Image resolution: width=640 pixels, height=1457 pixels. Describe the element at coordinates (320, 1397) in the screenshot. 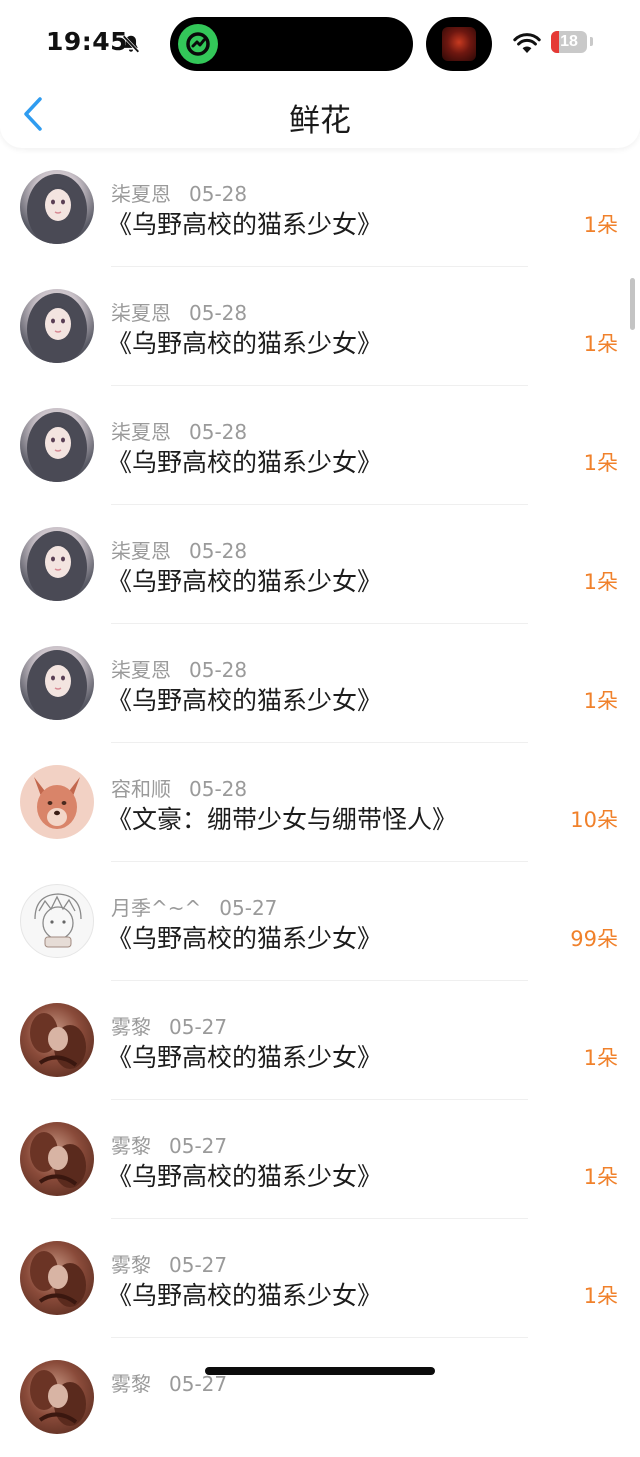

I see `list-item: 雾黎 05-27` at that location.